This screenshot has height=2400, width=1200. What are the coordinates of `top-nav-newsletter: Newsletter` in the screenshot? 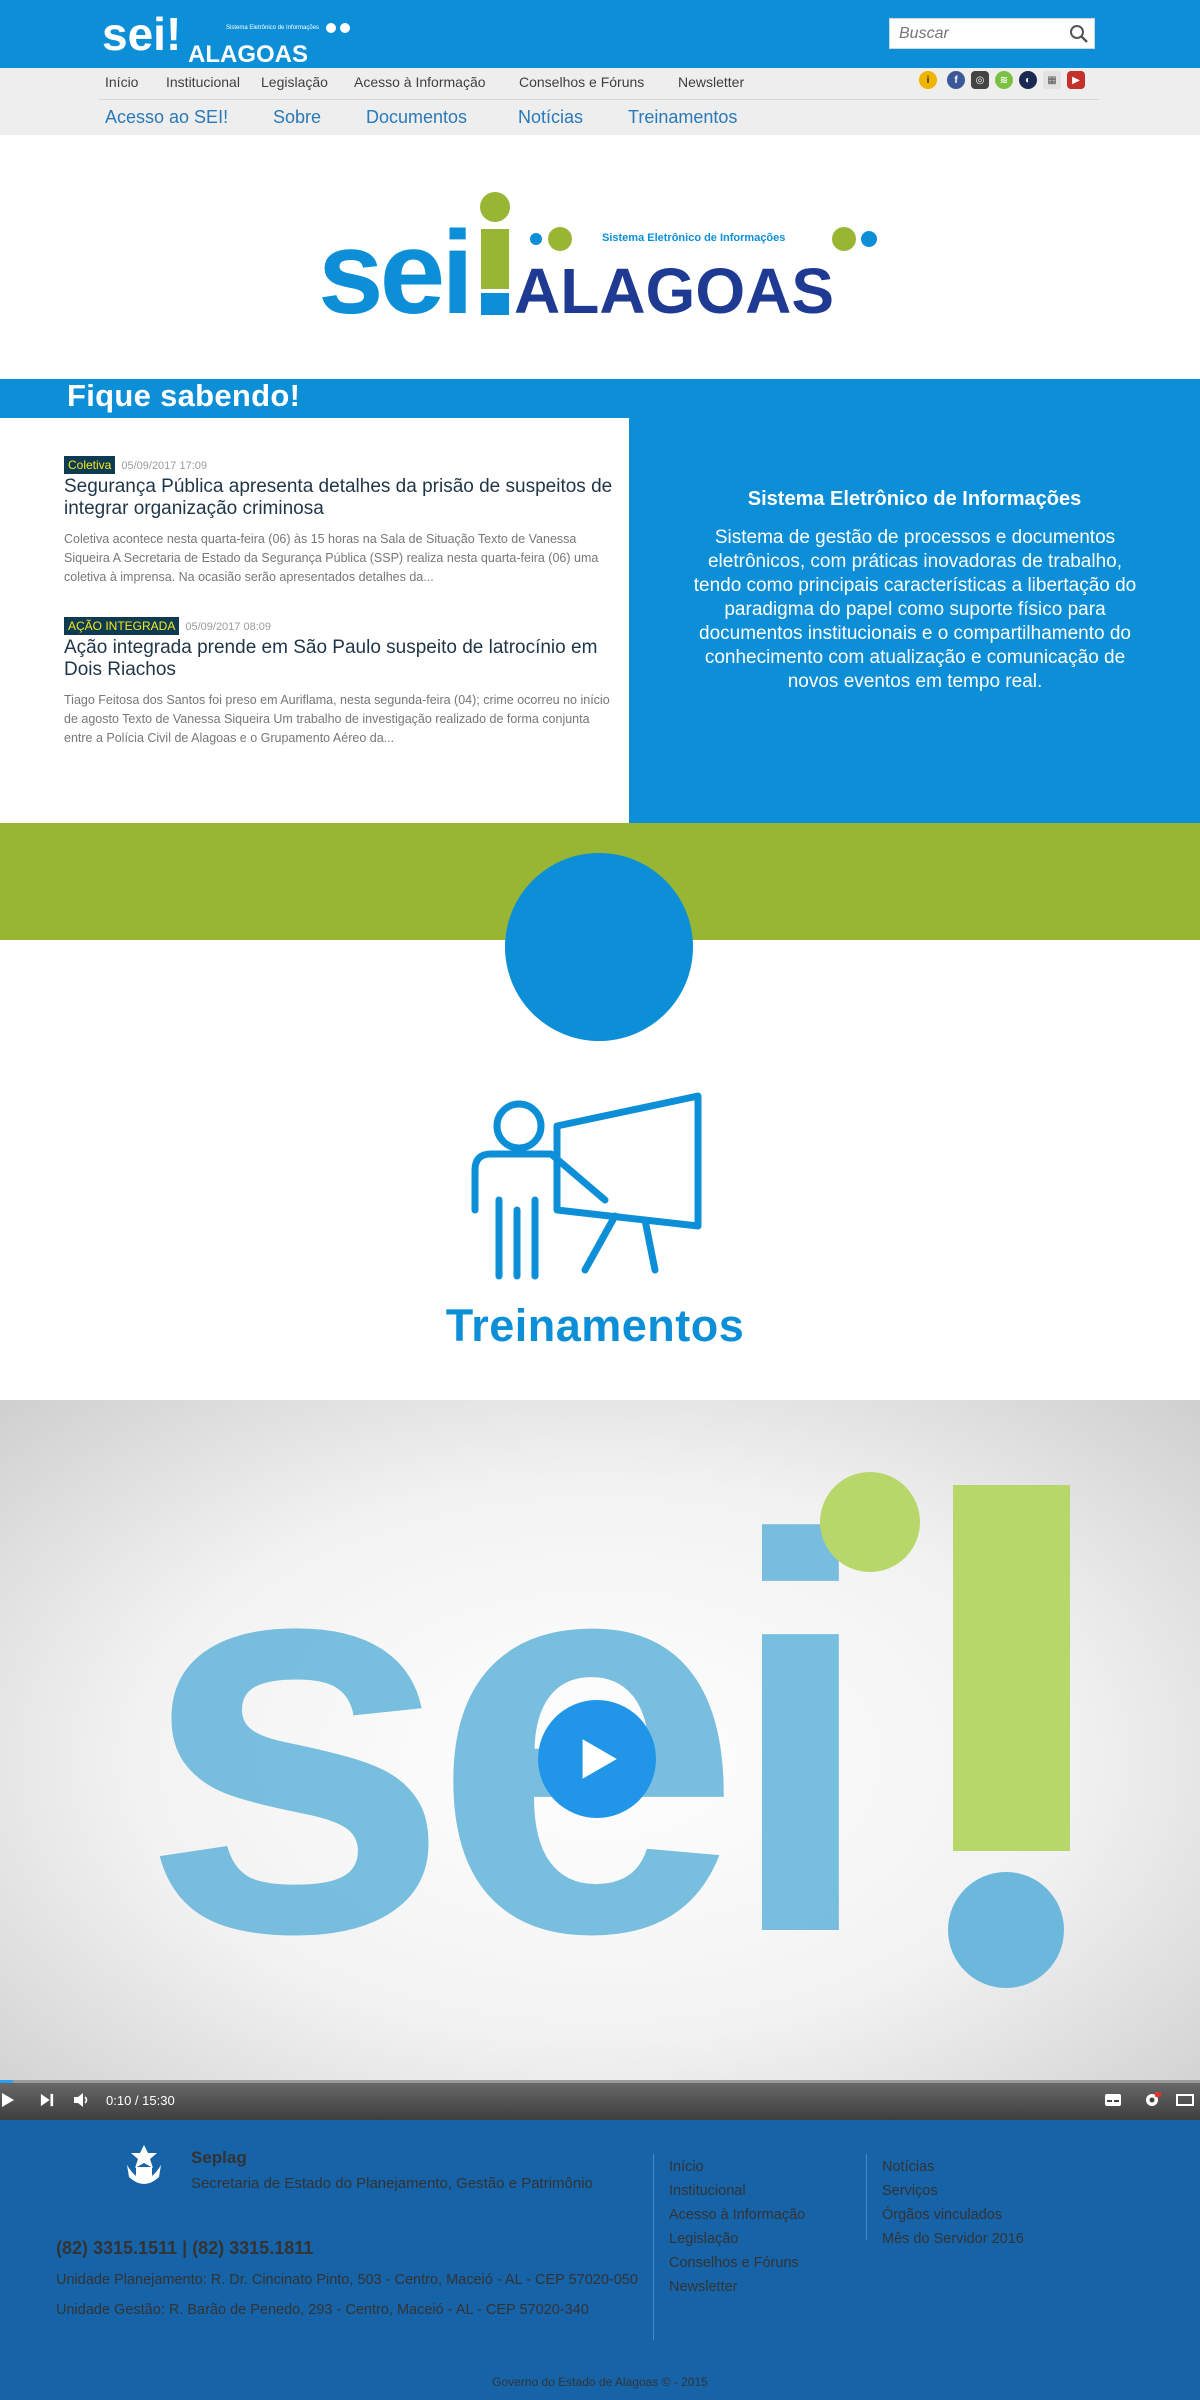 It's located at (711, 82).